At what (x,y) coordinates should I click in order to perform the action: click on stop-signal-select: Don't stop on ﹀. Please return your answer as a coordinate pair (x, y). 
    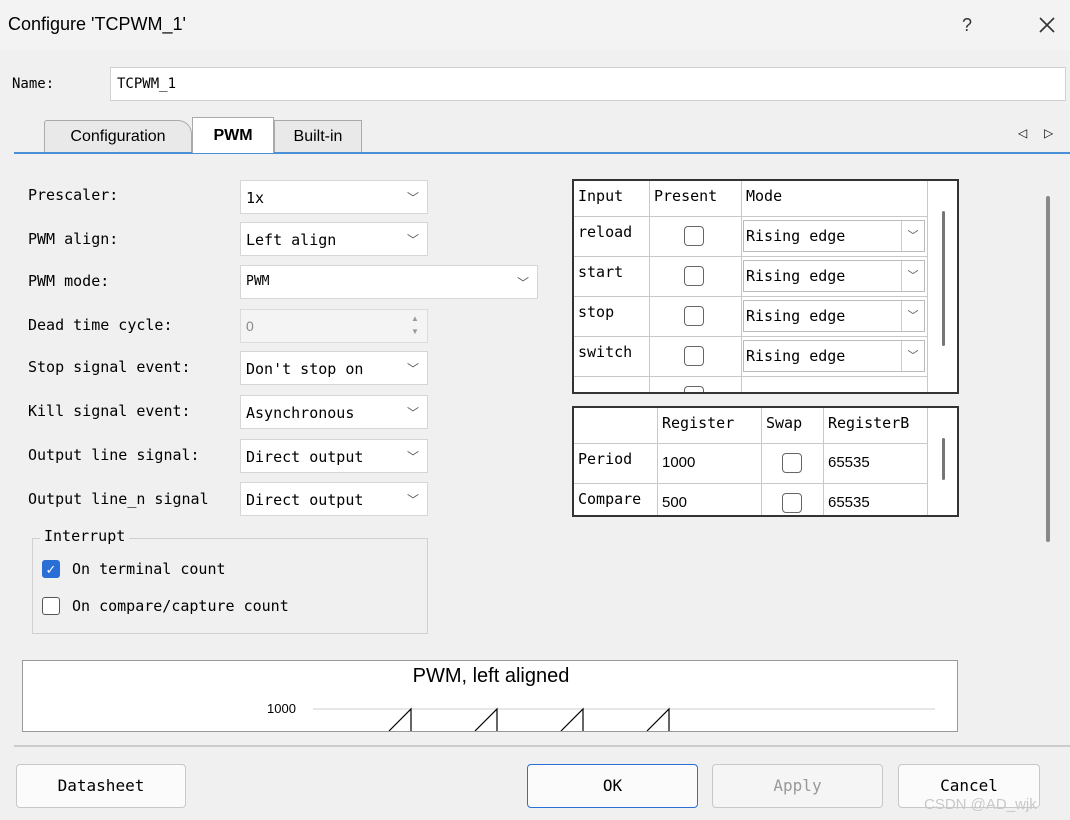
    Looking at the image, I should click on (334, 368).